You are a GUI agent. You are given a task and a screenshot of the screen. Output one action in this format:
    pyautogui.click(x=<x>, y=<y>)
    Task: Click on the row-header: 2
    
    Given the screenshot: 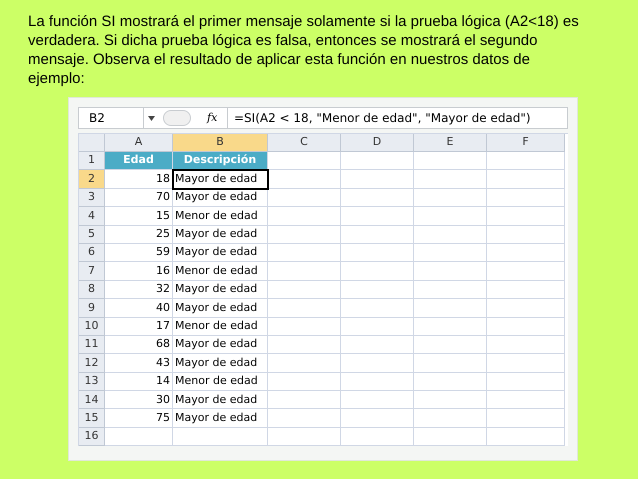 What is the action you would take?
    pyautogui.click(x=92, y=179)
    